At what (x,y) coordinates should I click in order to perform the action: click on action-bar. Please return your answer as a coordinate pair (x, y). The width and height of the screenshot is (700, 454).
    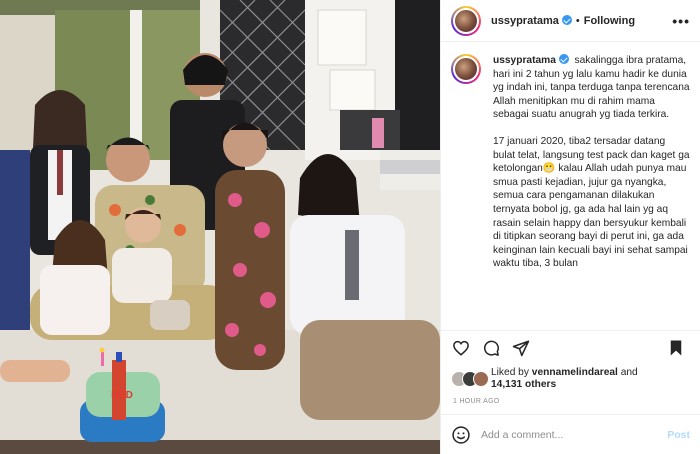
    Looking at the image, I should click on (570, 347).